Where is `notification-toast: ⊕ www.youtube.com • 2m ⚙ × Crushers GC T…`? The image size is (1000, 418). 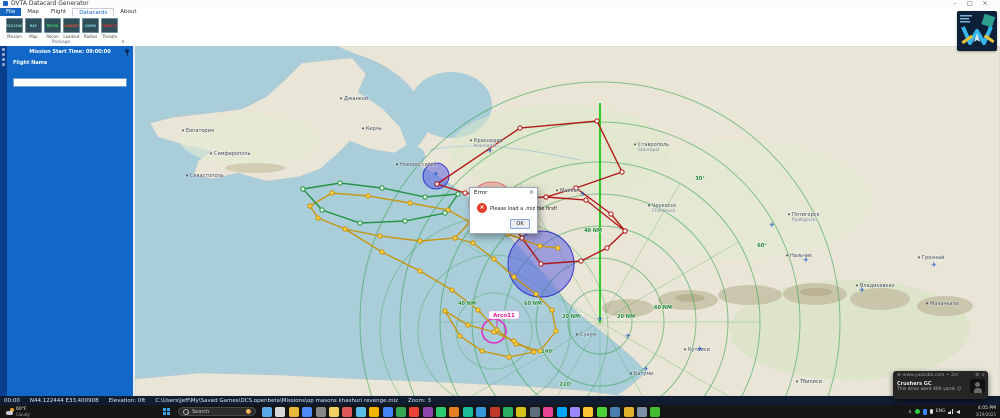
notification-toast: ⊕ www.youtube.com • 2m ⚙ × Crushers GC T… is located at coordinates (940, 385).